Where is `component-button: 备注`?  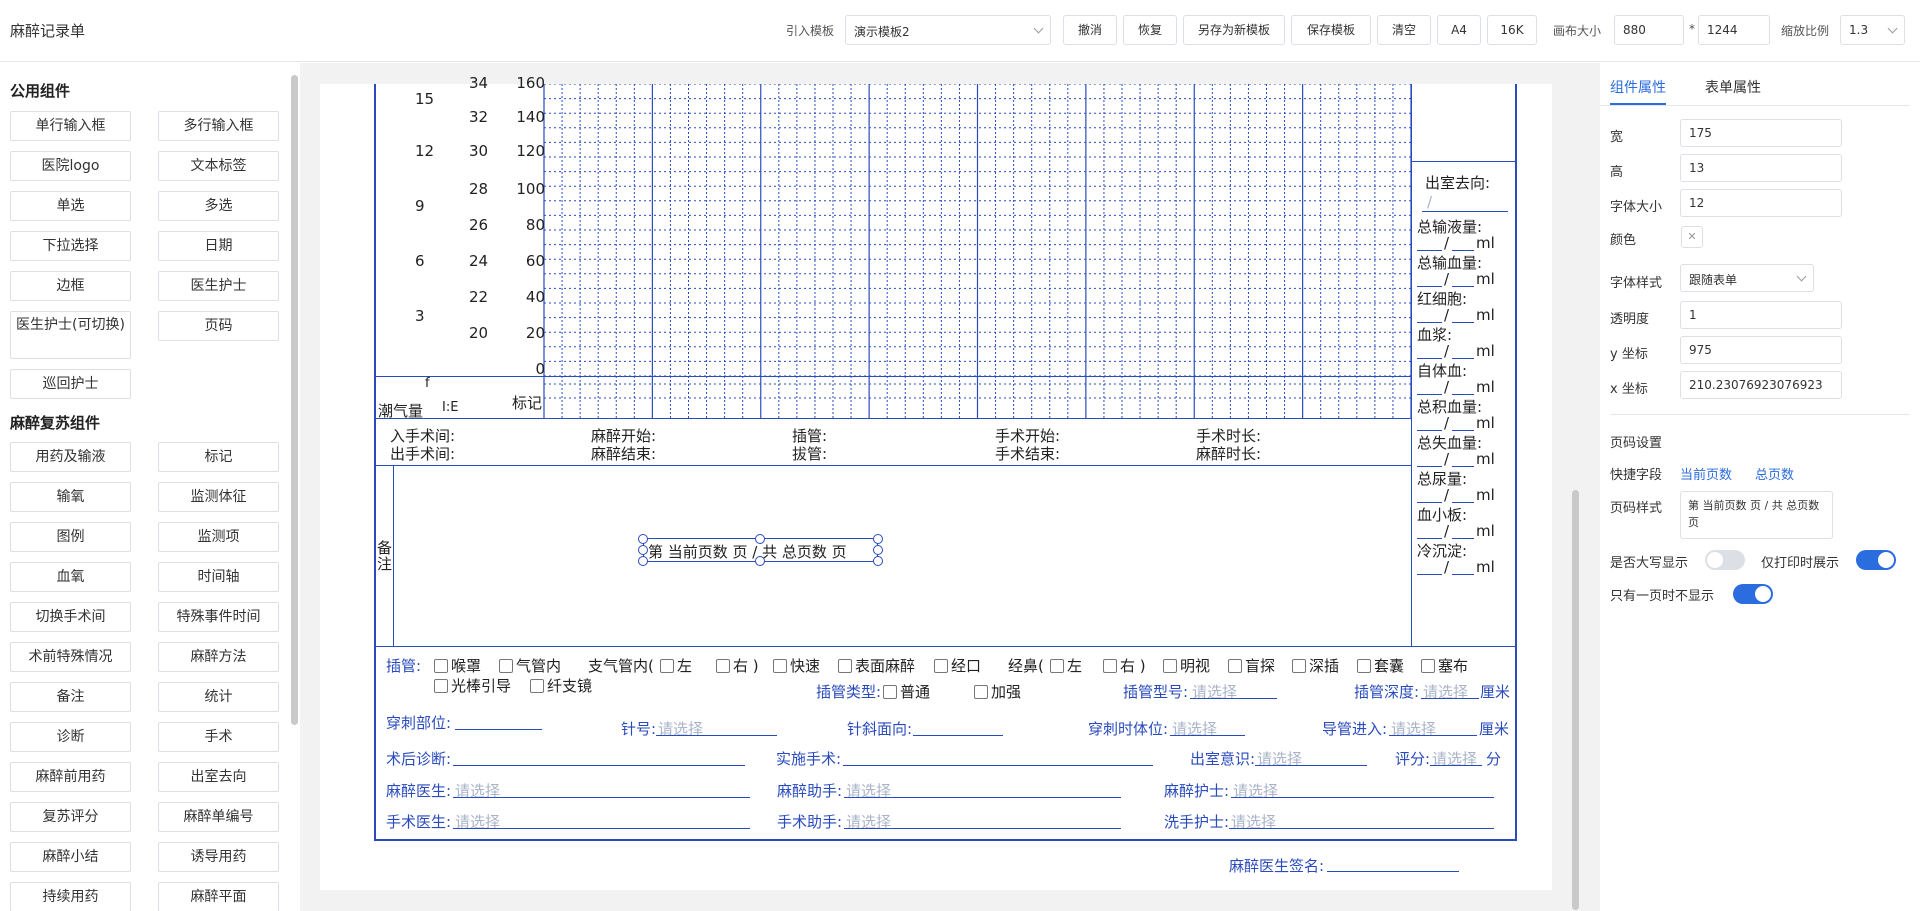
component-button: 备注 is located at coordinates (70, 697).